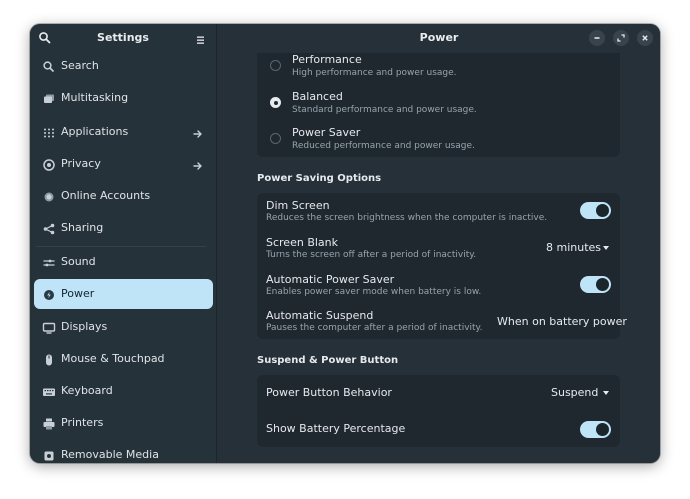 The width and height of the screenshot is (690, 499). I want to click on minimize-icon, so click(597, 38).